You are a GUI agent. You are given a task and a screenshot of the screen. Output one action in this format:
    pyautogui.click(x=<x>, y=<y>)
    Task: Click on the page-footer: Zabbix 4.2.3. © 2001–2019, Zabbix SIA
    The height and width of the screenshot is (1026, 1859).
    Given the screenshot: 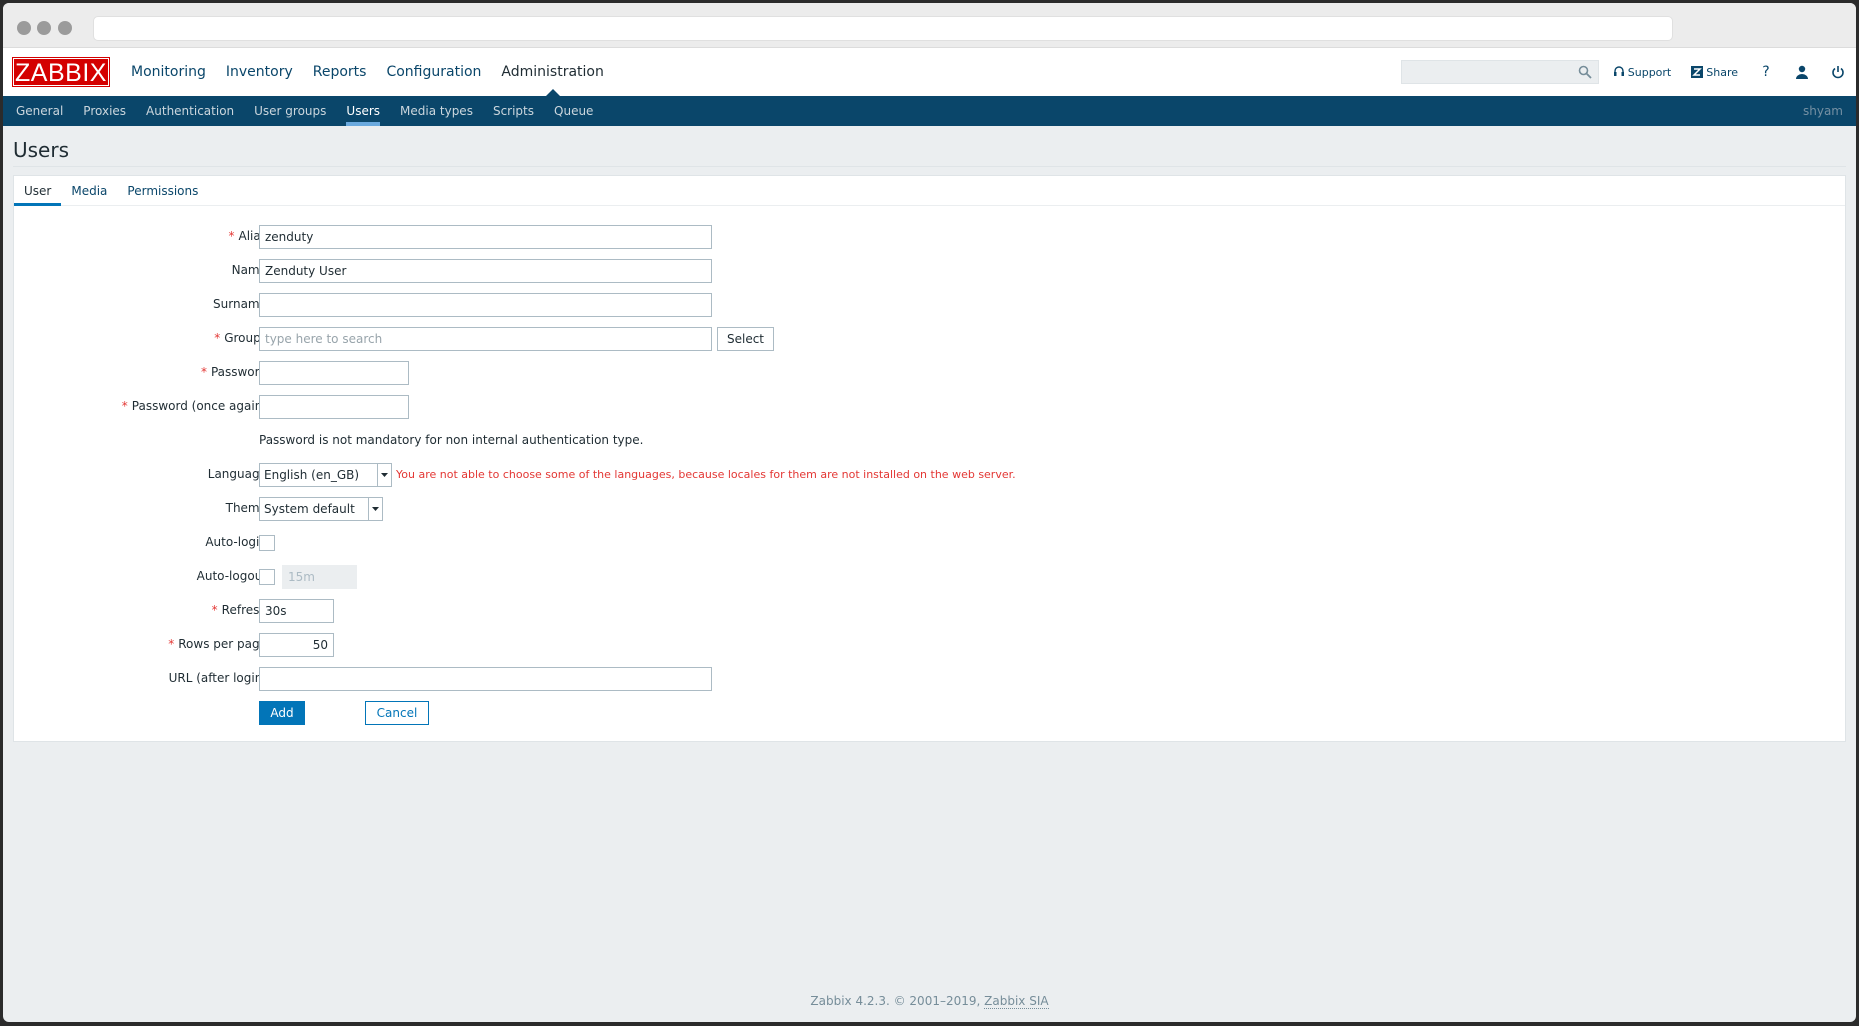 What is the action you would take?
    pyautogui.click(x=929, y=1001)
    